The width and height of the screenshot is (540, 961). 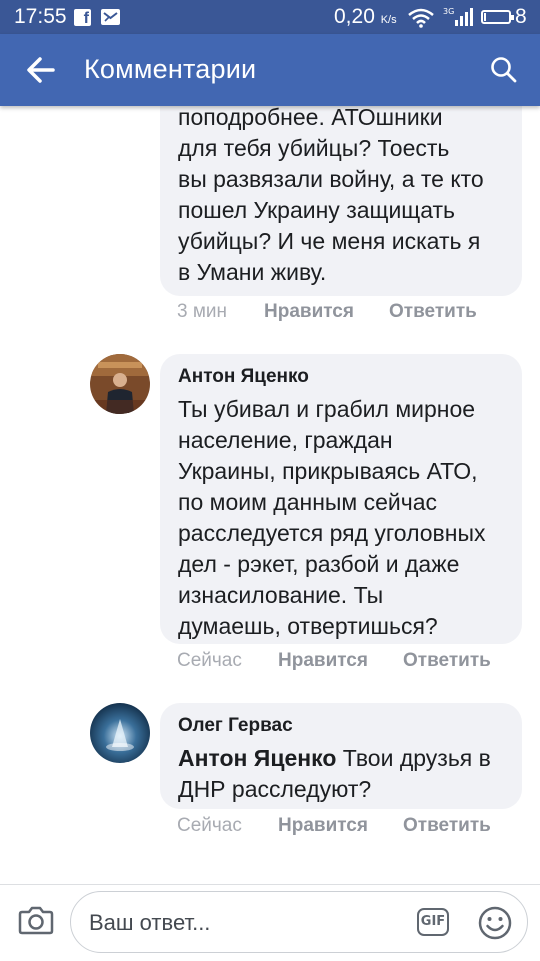 I want to click on gif-button: GIF, so click(x=433, y=922).